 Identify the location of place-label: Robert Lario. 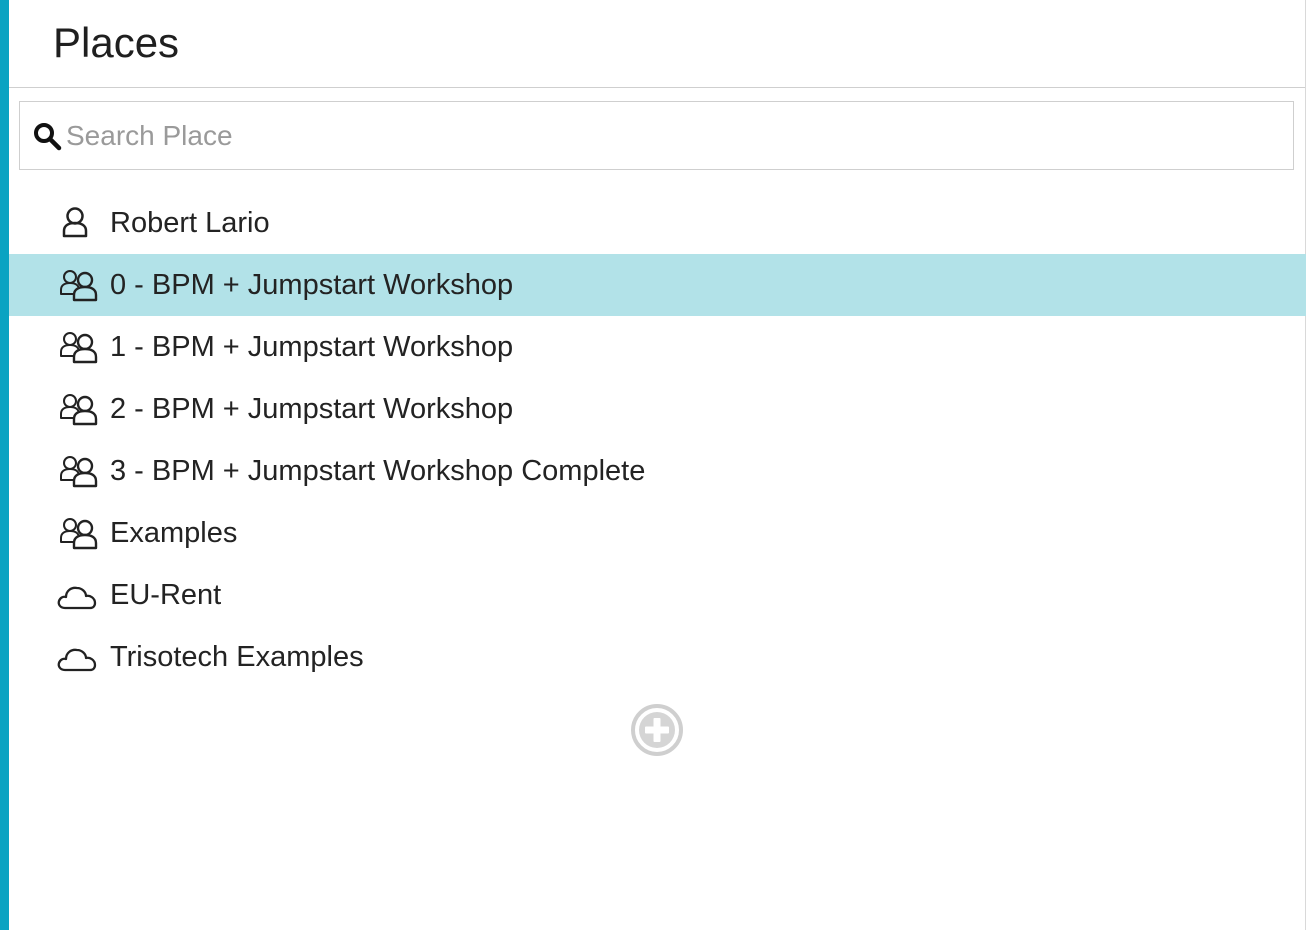
(190, 223).